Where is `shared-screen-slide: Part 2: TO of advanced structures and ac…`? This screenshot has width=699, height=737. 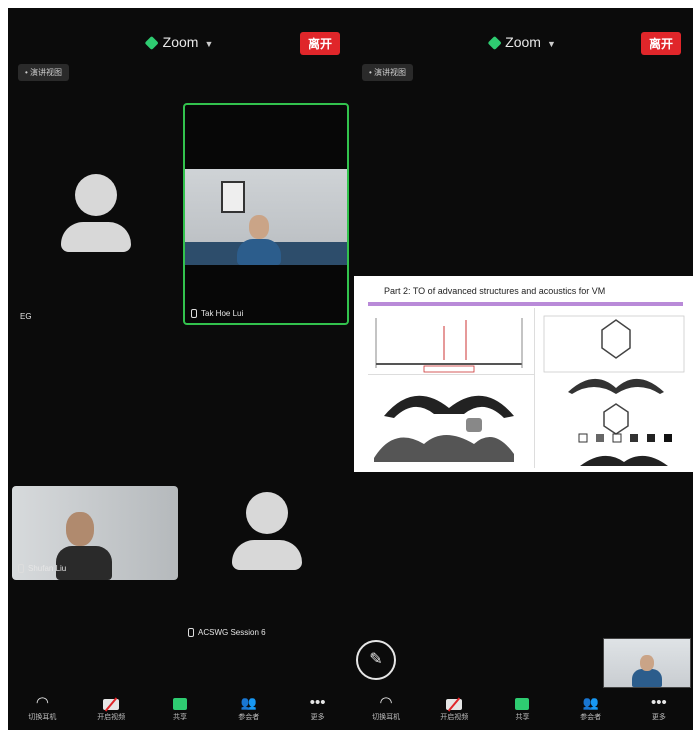 shared-screen-slide: Part 2: TO of advanced structures and ac… is located at coordinates (523, 374).